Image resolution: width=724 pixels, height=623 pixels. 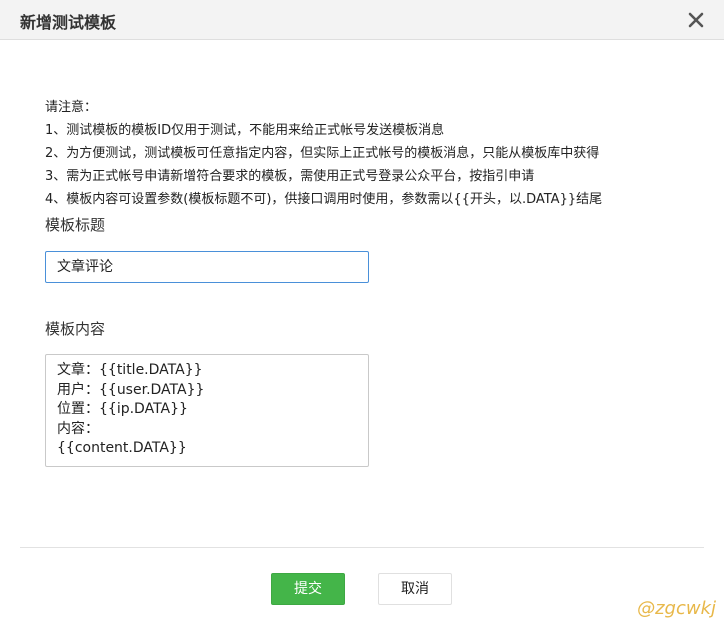 What do you see at coordinates (68, 22) in the screenshot?
I see `dialog-title: 新增测试模板` at bounding box center [68, 22].